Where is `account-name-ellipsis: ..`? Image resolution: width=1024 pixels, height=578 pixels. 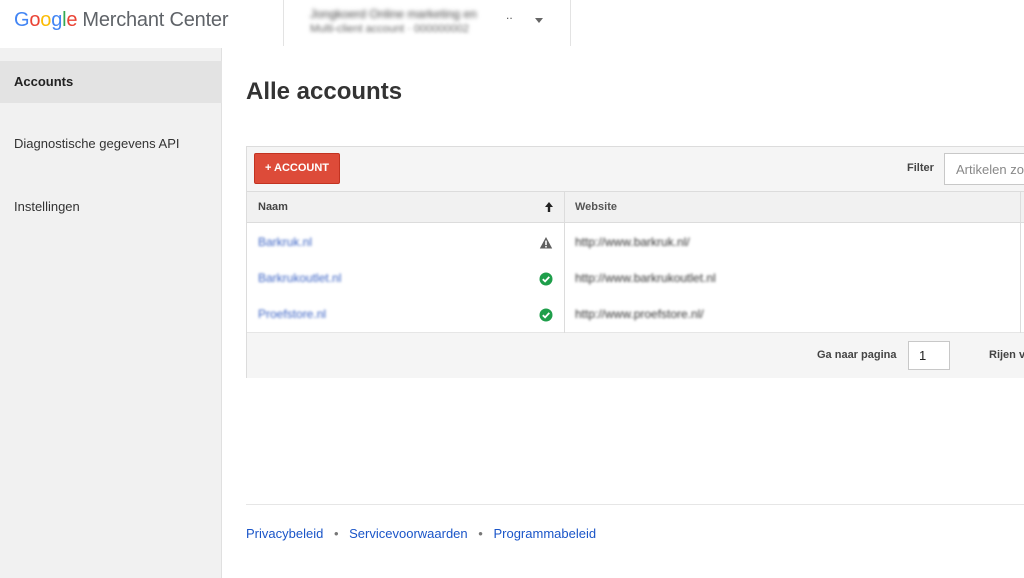 account-name-ellipsis: .. is located at coordinates (509, 15).